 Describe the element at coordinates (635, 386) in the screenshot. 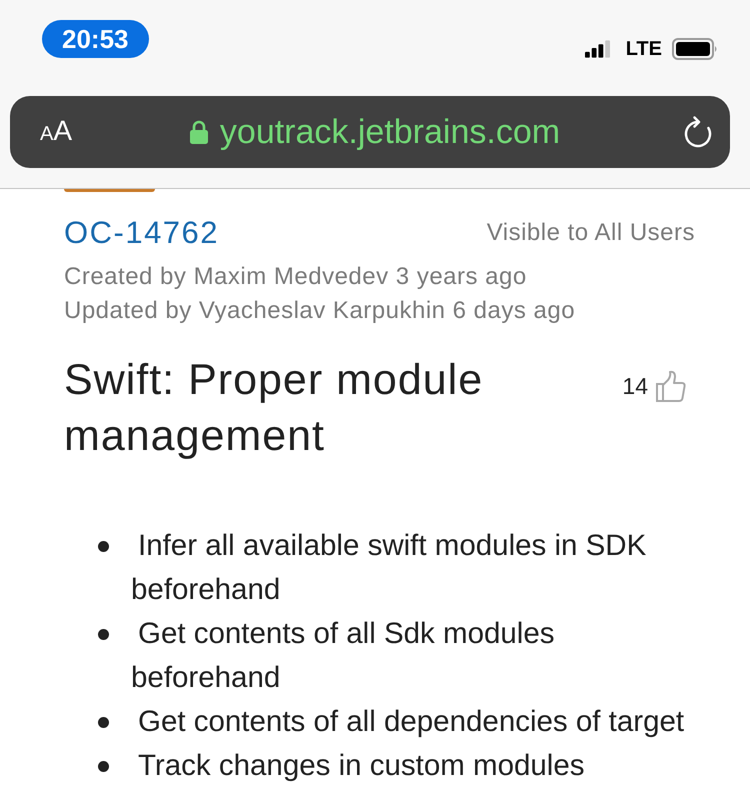

I see `vote-count: 14` at that location.